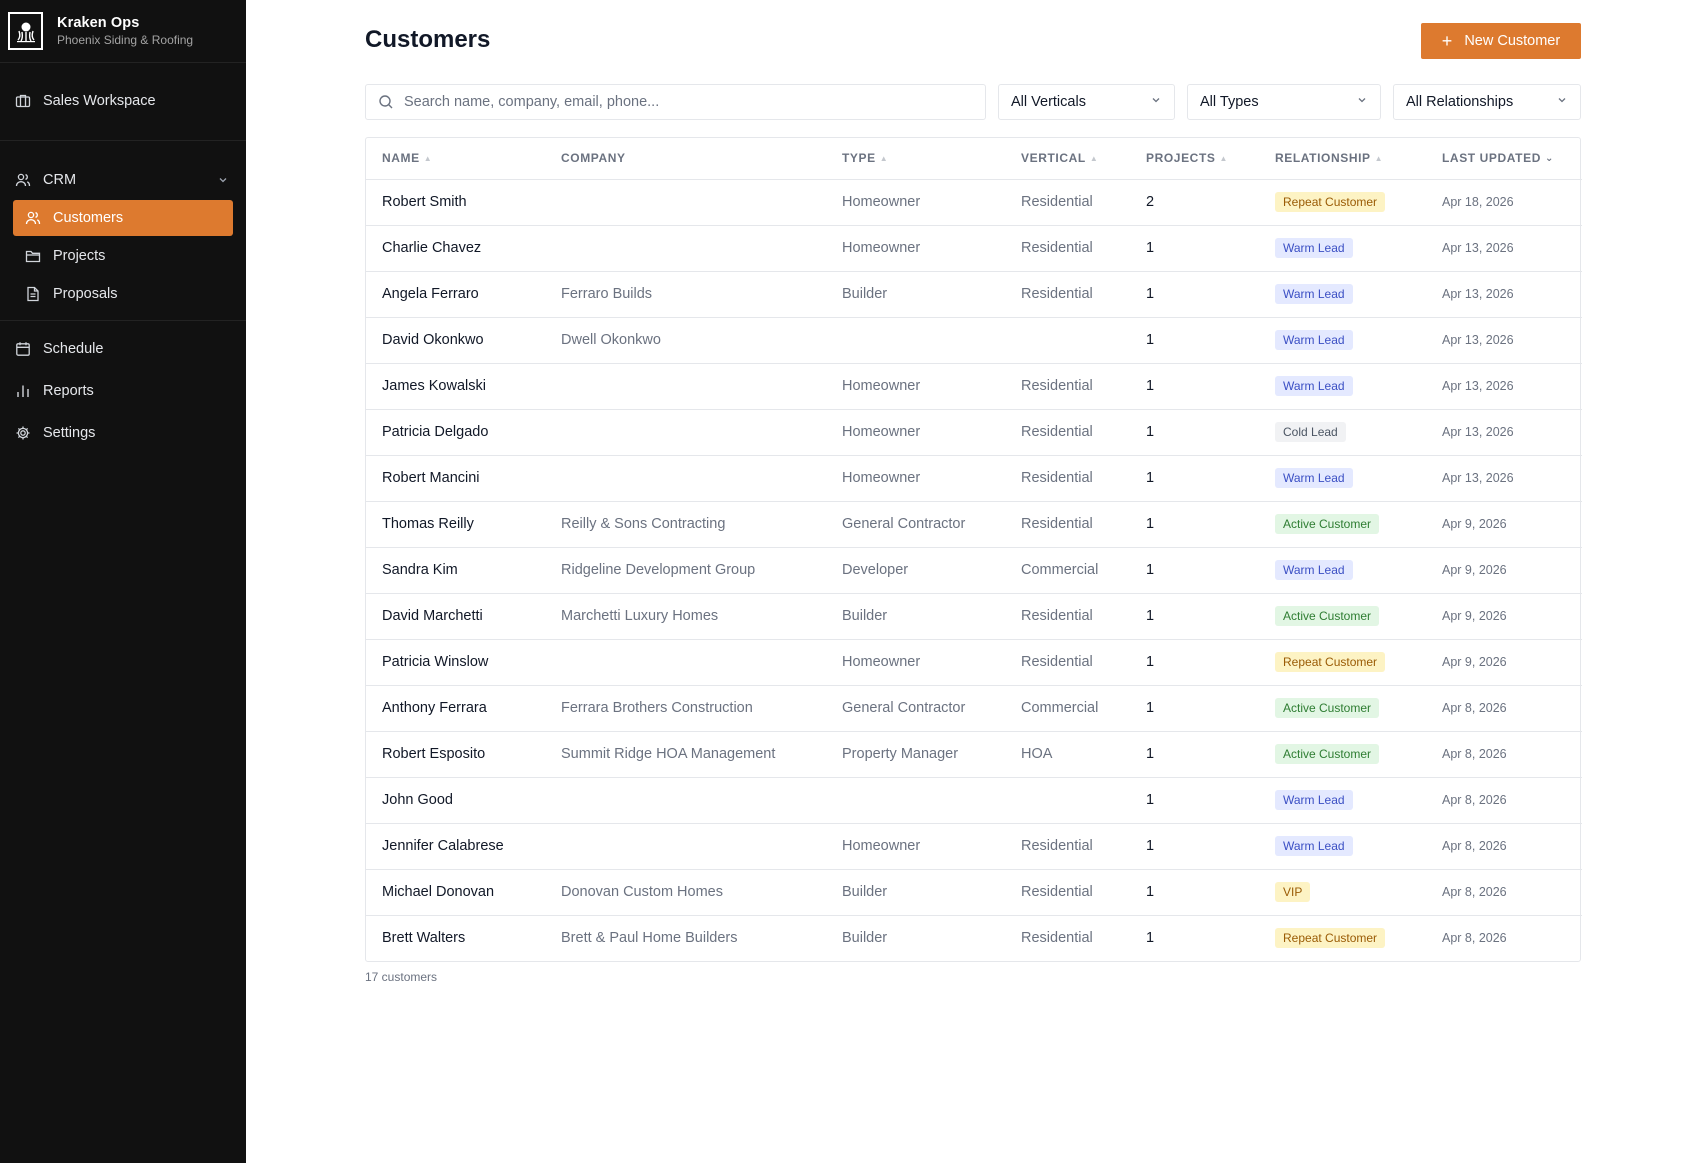 The height and width of the screenshot is (1163, 1693). I want to click on relationship-badge: Active Customer, so click(1327, 616).